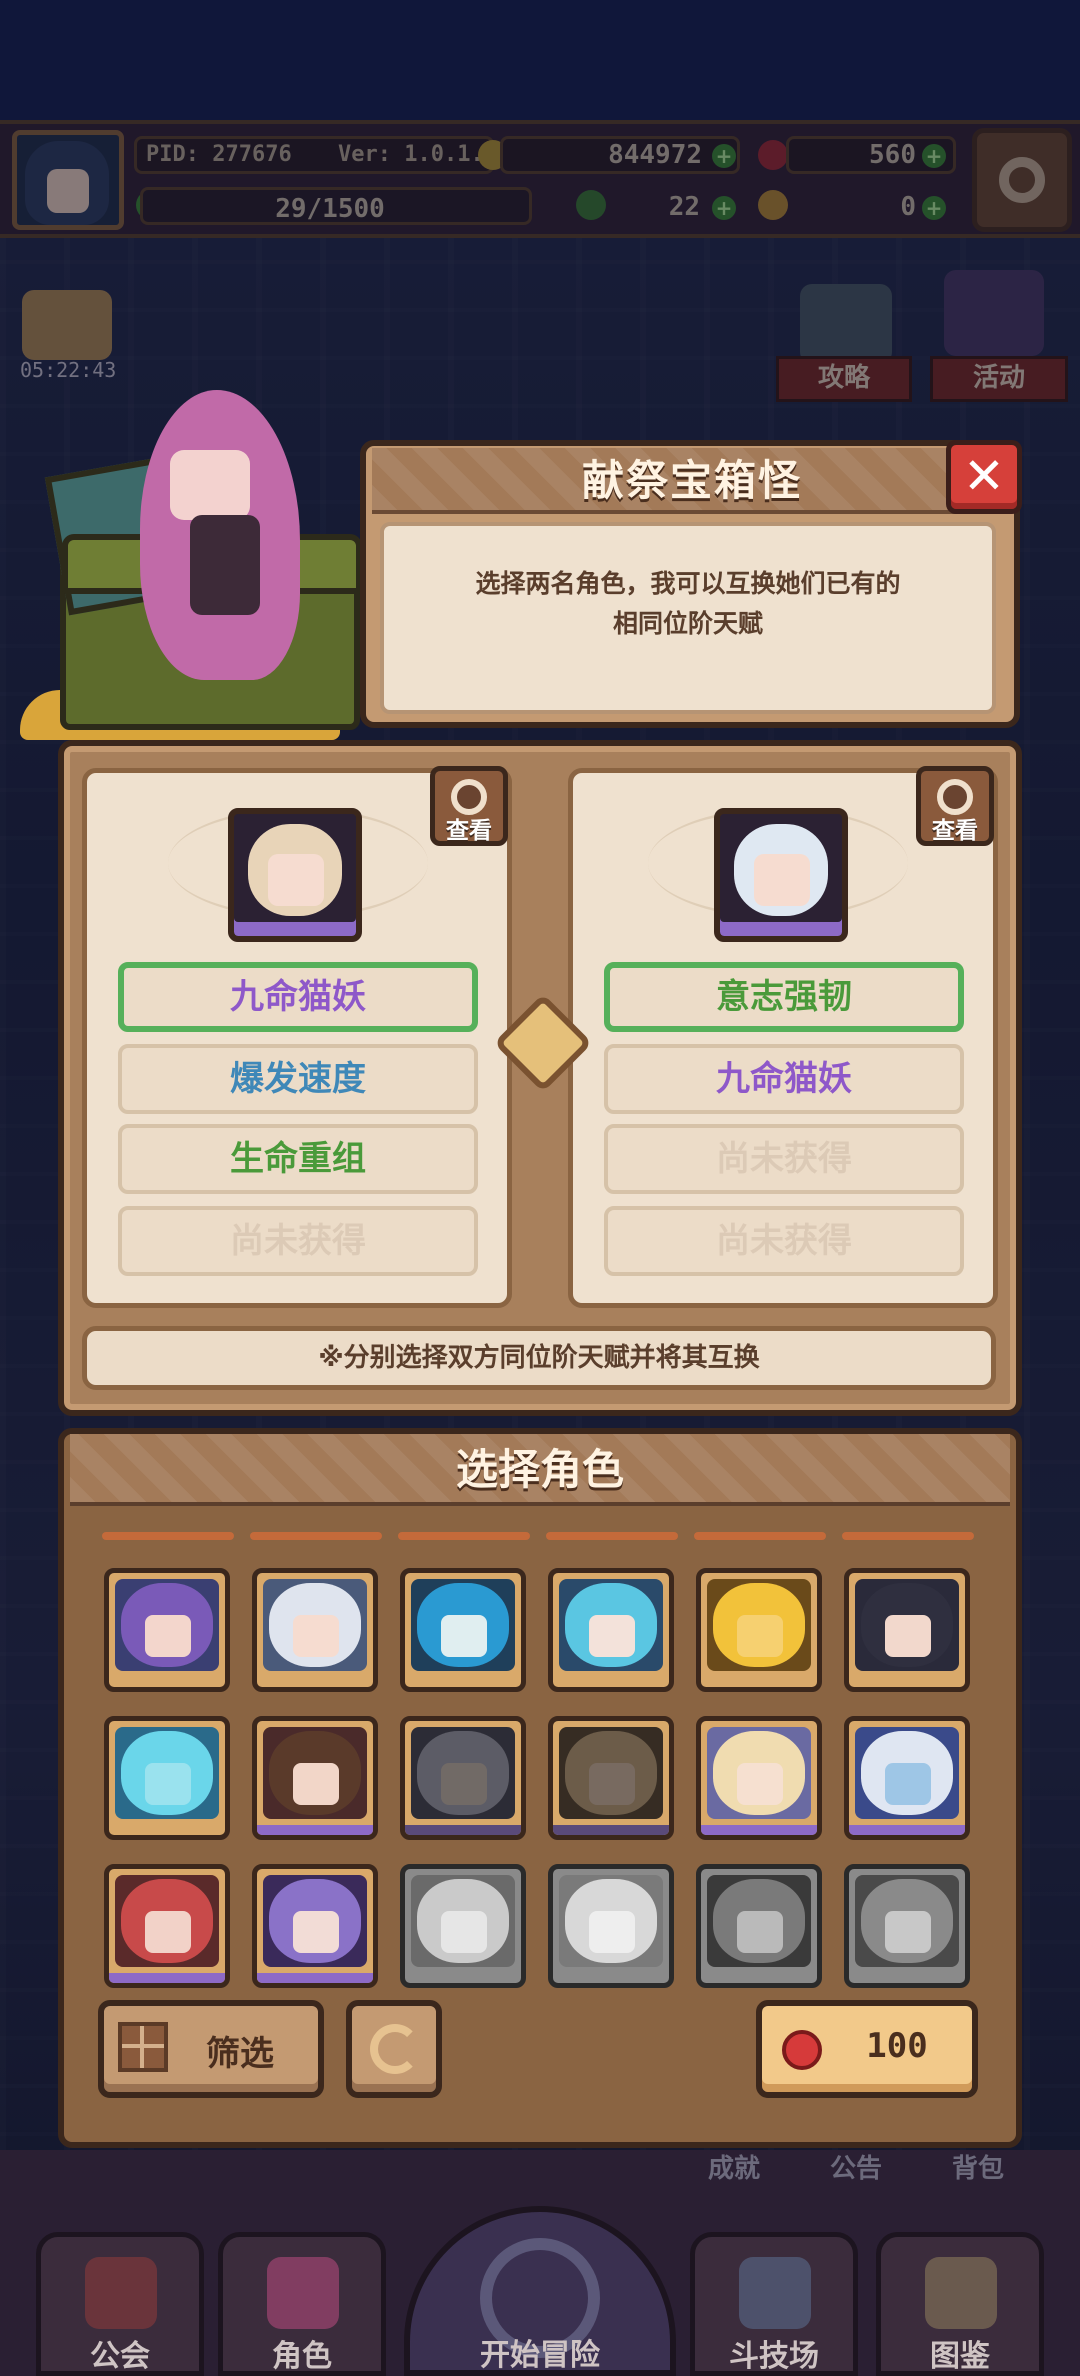 Image resolution: width=1080 pixels, height=2376 pixels. I want to click on notice-button: 公告, so click(856, 2166).